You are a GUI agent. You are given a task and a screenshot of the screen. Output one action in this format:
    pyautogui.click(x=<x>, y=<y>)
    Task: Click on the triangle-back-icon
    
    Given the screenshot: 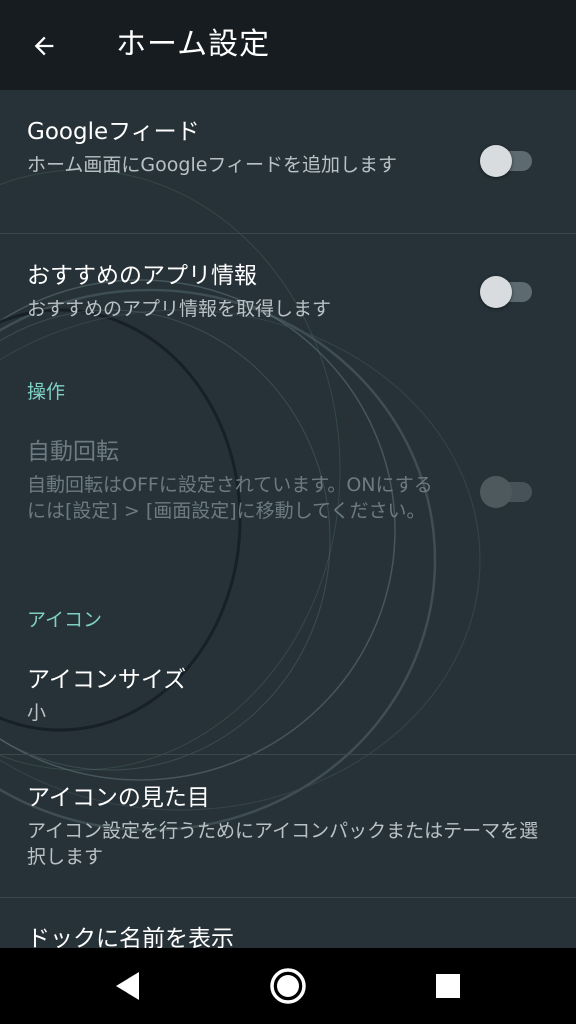 What is the action you would take?
    pyautogui.click(x=127, y=986)
    